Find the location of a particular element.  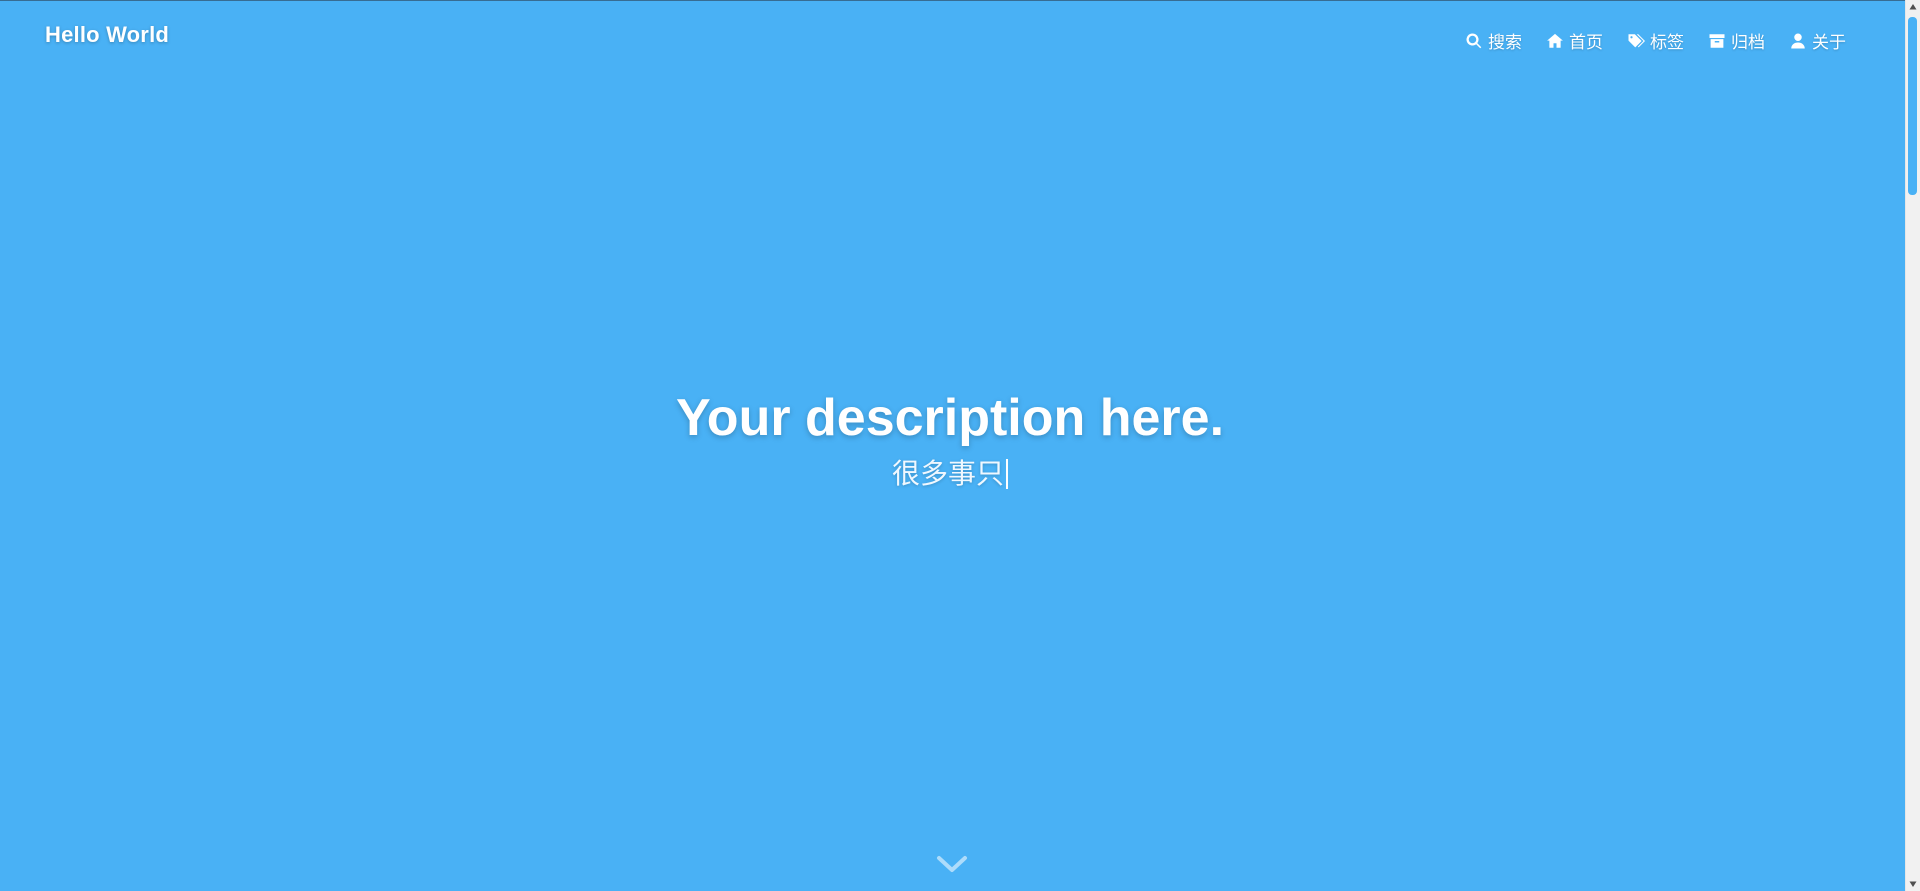

site-title: Hello World is located at coordinates (107, 35).